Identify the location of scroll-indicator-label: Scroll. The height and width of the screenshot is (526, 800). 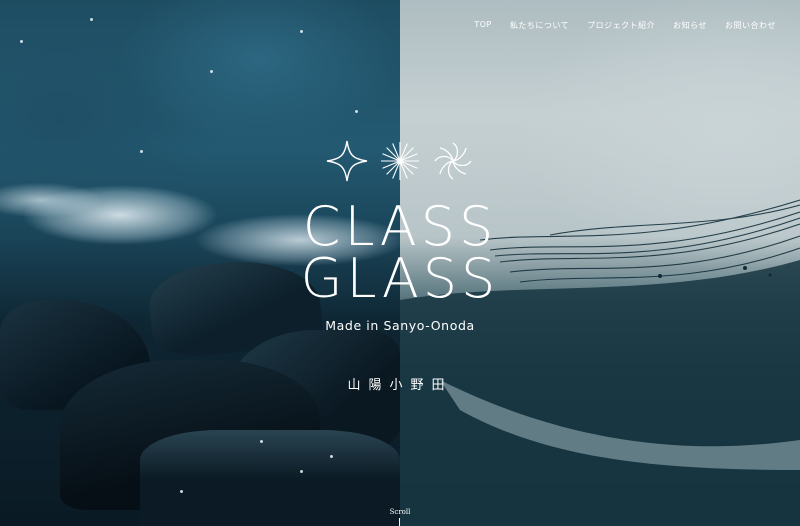
(400, 512).